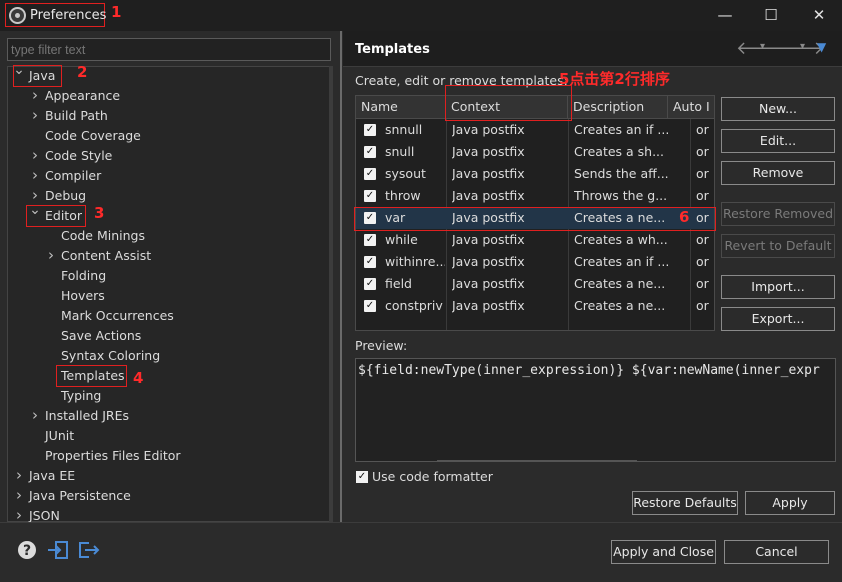  I want to click on tree-item-save-actions: Save Actions, so click(101, 336).